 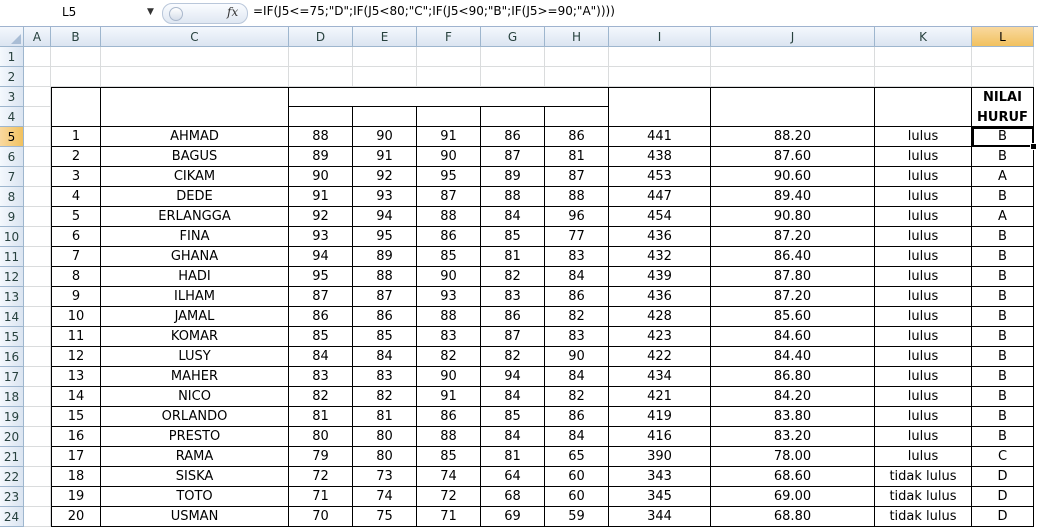 What do you see at coordinates (37, 37) in the screenshot?
I see `column-header-a: A` at bounding box center [37, 37].